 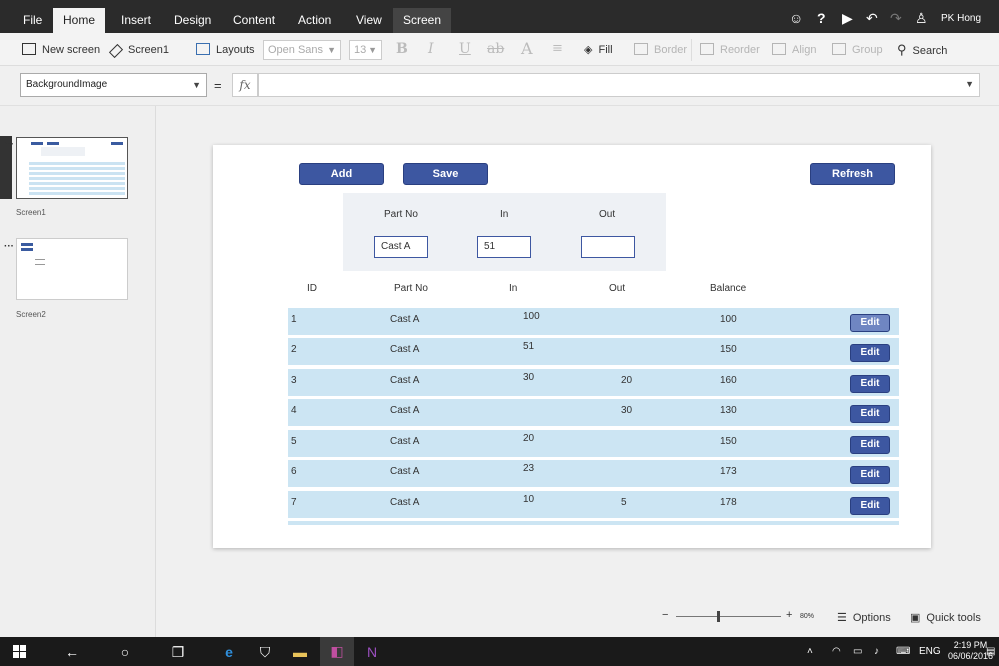 What do you see at coordinates (665, 615) in the screenshot?
I see `zoom-out-button: −` at bounding box center [665, 615].